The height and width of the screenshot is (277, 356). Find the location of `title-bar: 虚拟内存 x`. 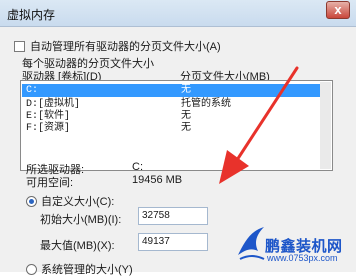

title-bar: 虚拟内存 x is located at coordinates (178, 13).